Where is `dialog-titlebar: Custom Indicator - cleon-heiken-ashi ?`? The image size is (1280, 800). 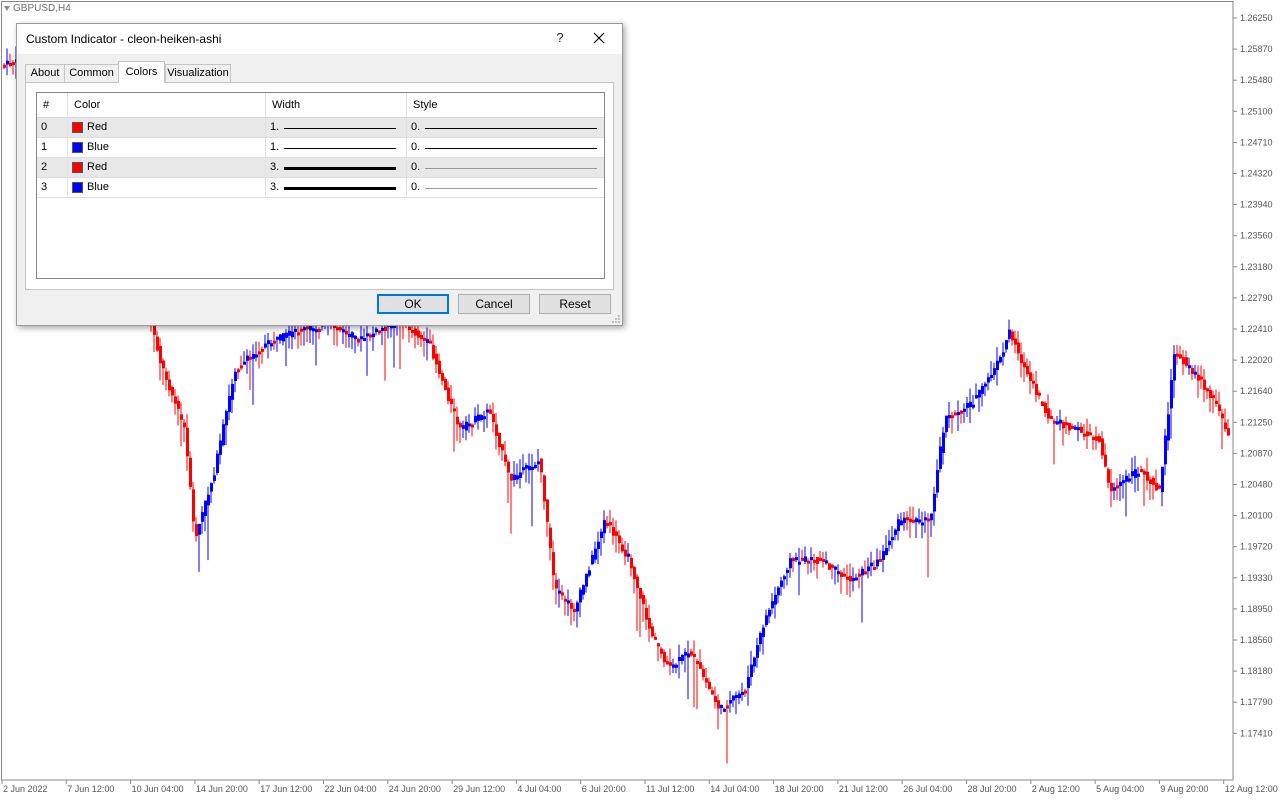 dialog-titlebar: Custom Indicator - cleon-heiken-ashi ? is located at coordinates (319, 39).